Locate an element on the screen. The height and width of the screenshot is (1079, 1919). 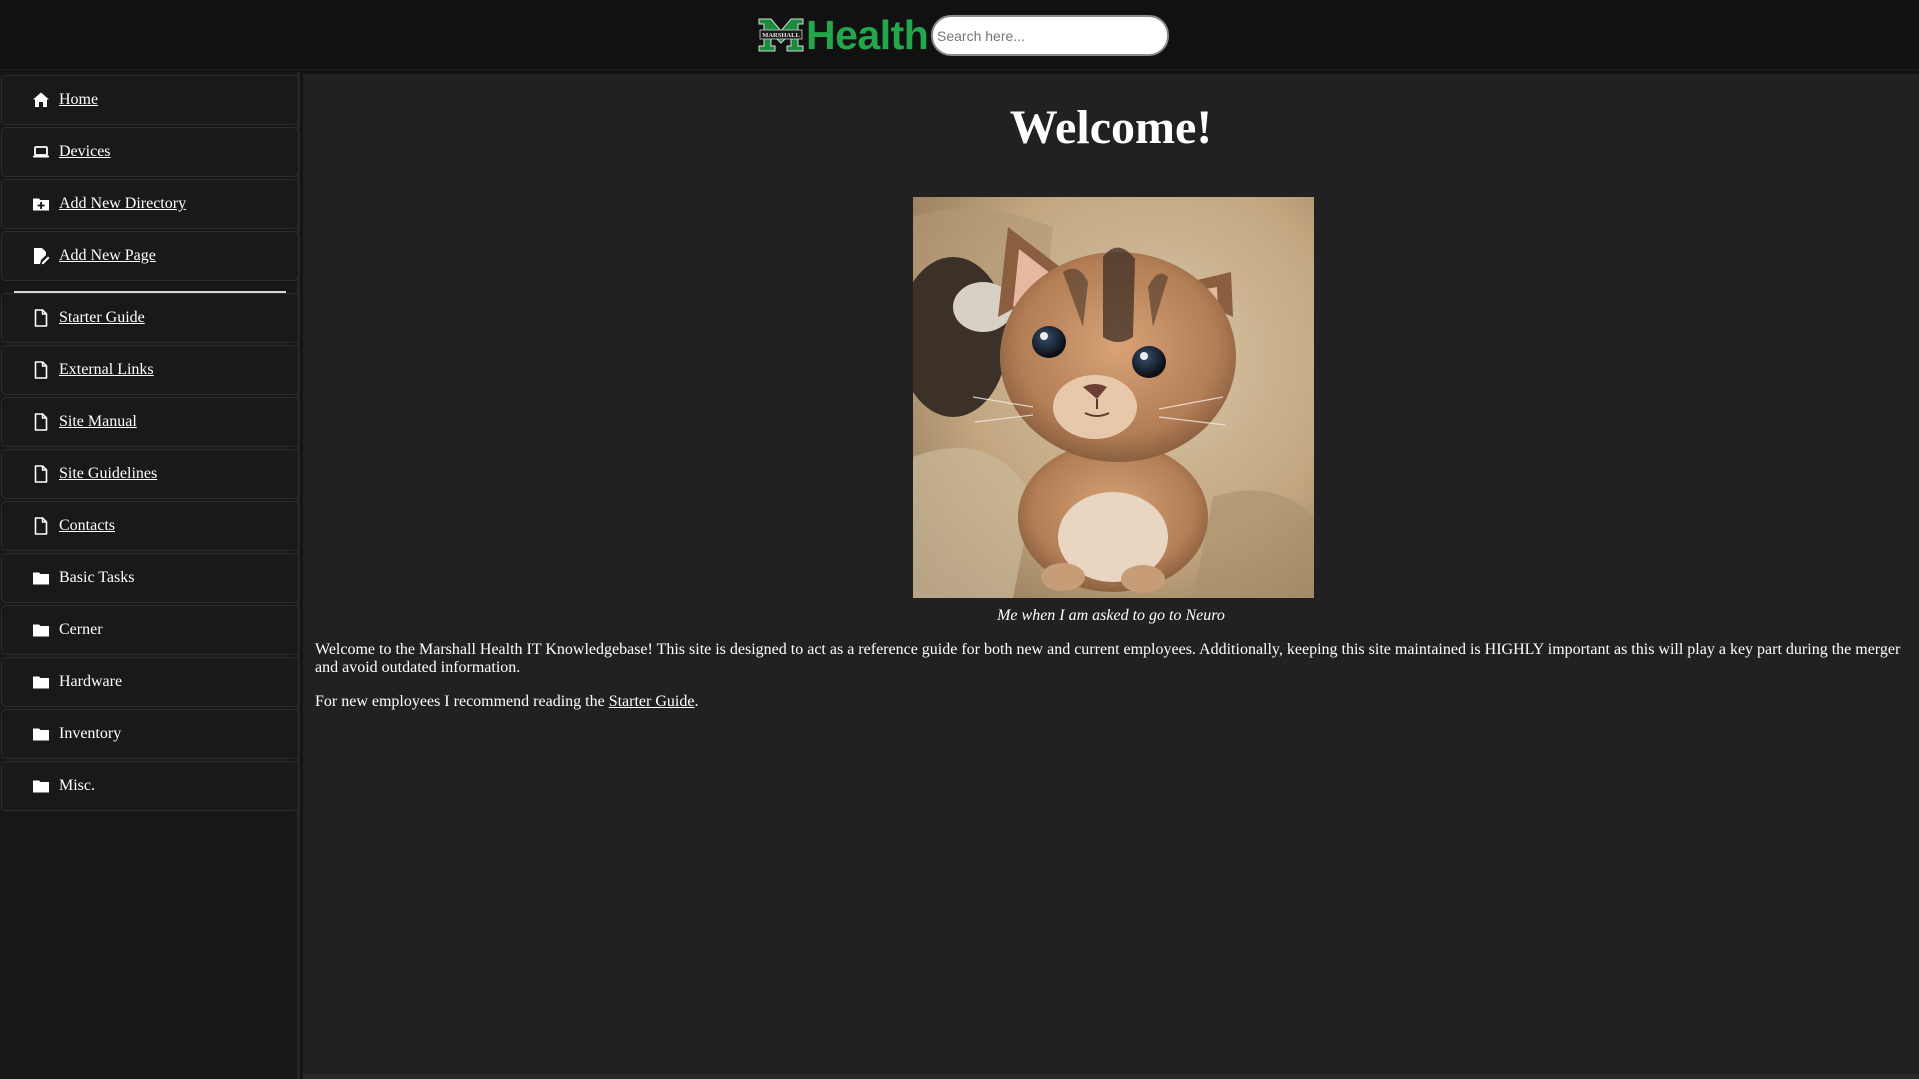
marshall-m-logo-icon: MARSHALL is located at coordinates (781, 35).